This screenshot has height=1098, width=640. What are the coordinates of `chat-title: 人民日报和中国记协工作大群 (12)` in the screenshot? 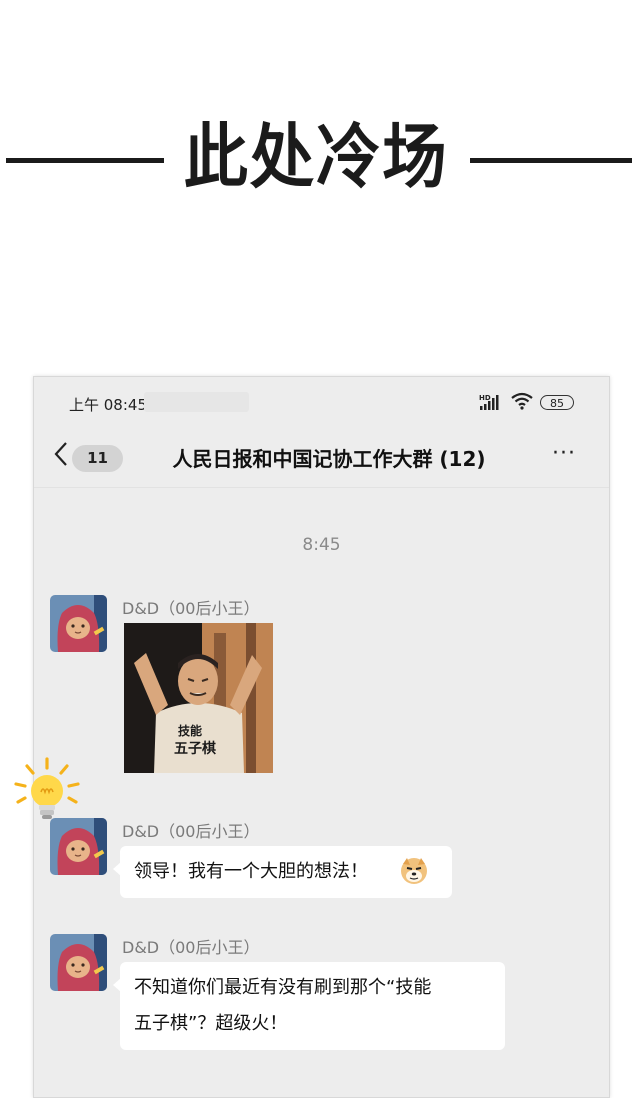 It's located at (329, 459).